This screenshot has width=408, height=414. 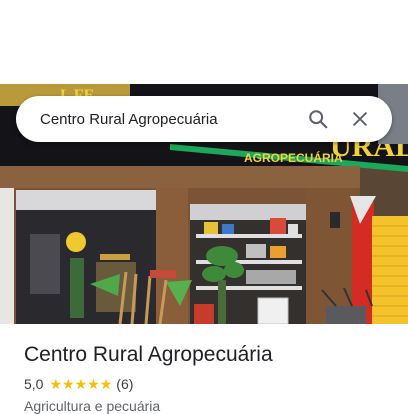 What do you see at coordinates (170, 119) in the screenshot?
I see `search-input: Centro Rural Agropecuária` at bounding box center [170, 119].